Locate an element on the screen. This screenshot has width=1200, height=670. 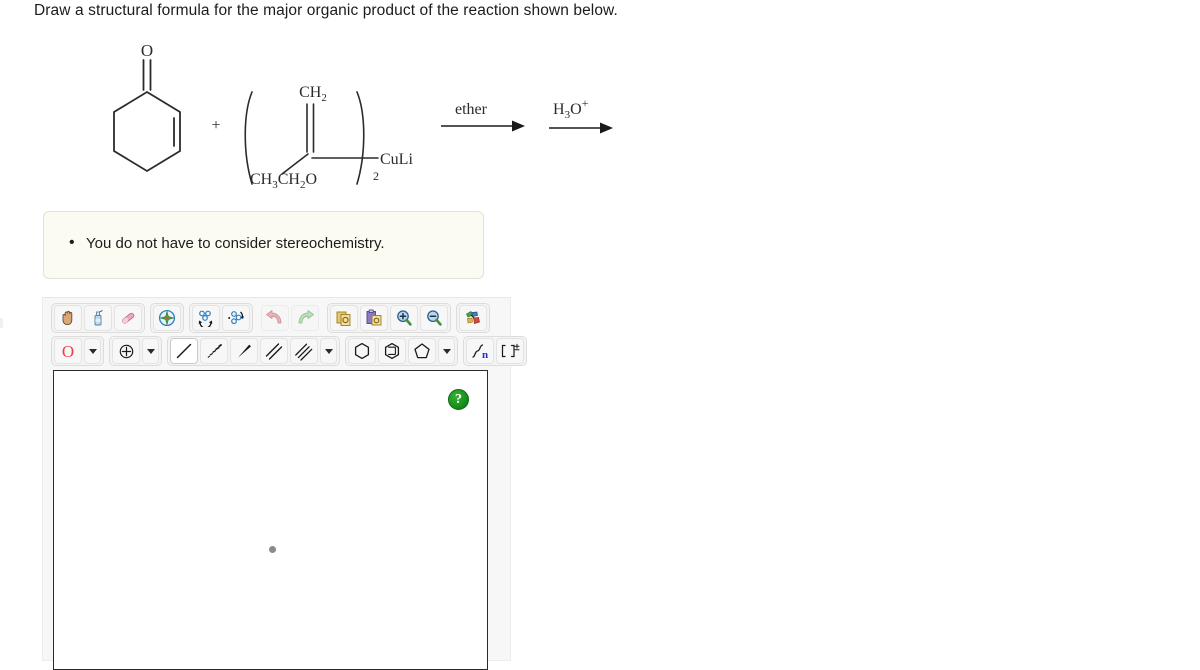
triple-bond-icon is located at coordinates (304, 352).